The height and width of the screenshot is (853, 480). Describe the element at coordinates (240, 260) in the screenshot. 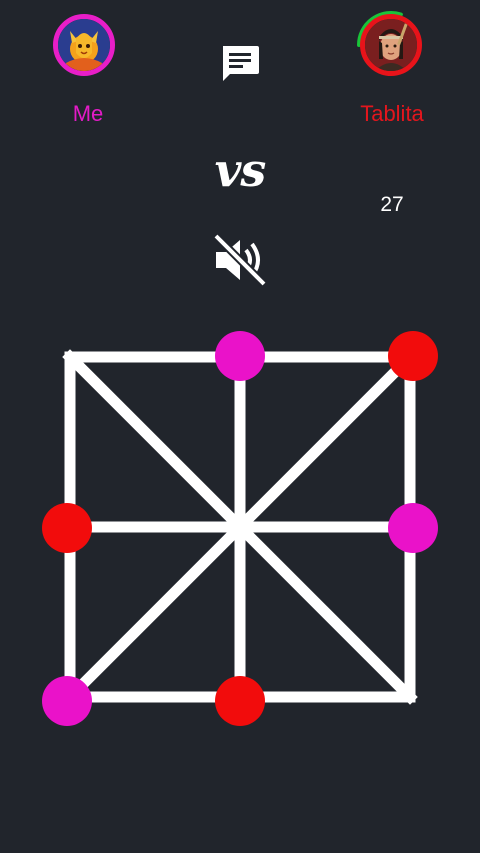

I see `volume-muted-icon` at that location.